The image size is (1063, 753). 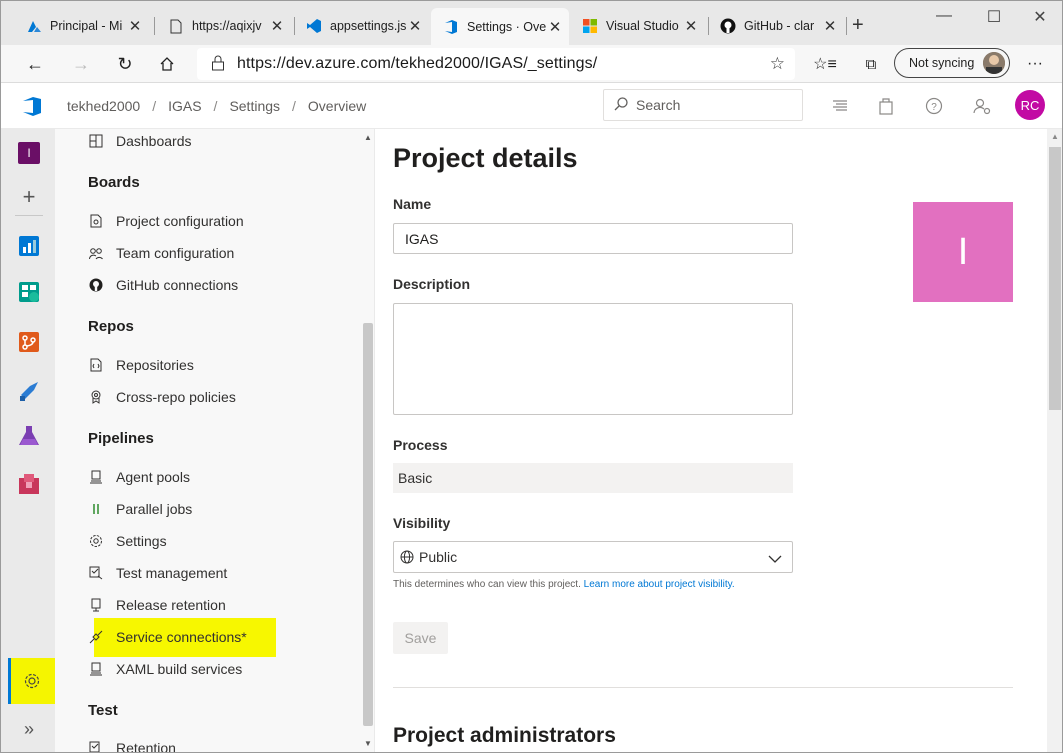 What do you see at coordinates (642, 26) in the screenshot?
I see `tab-title: Visual Studio` at bounding box center [642, 26].